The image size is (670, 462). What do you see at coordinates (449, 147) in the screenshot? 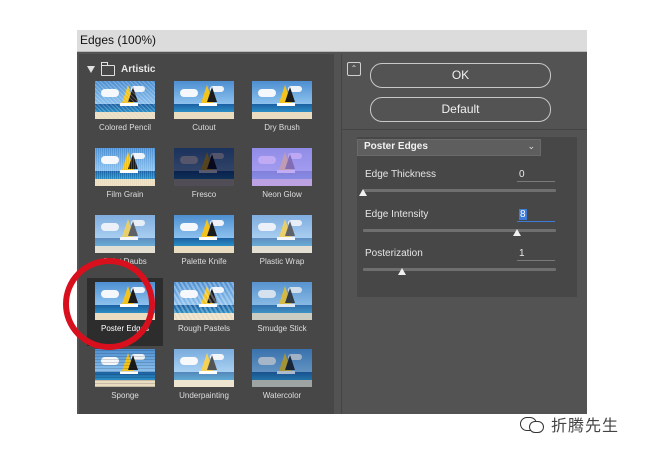
I see `filter-select: Poster Edges ⌄` at bounding box center [449, 147].